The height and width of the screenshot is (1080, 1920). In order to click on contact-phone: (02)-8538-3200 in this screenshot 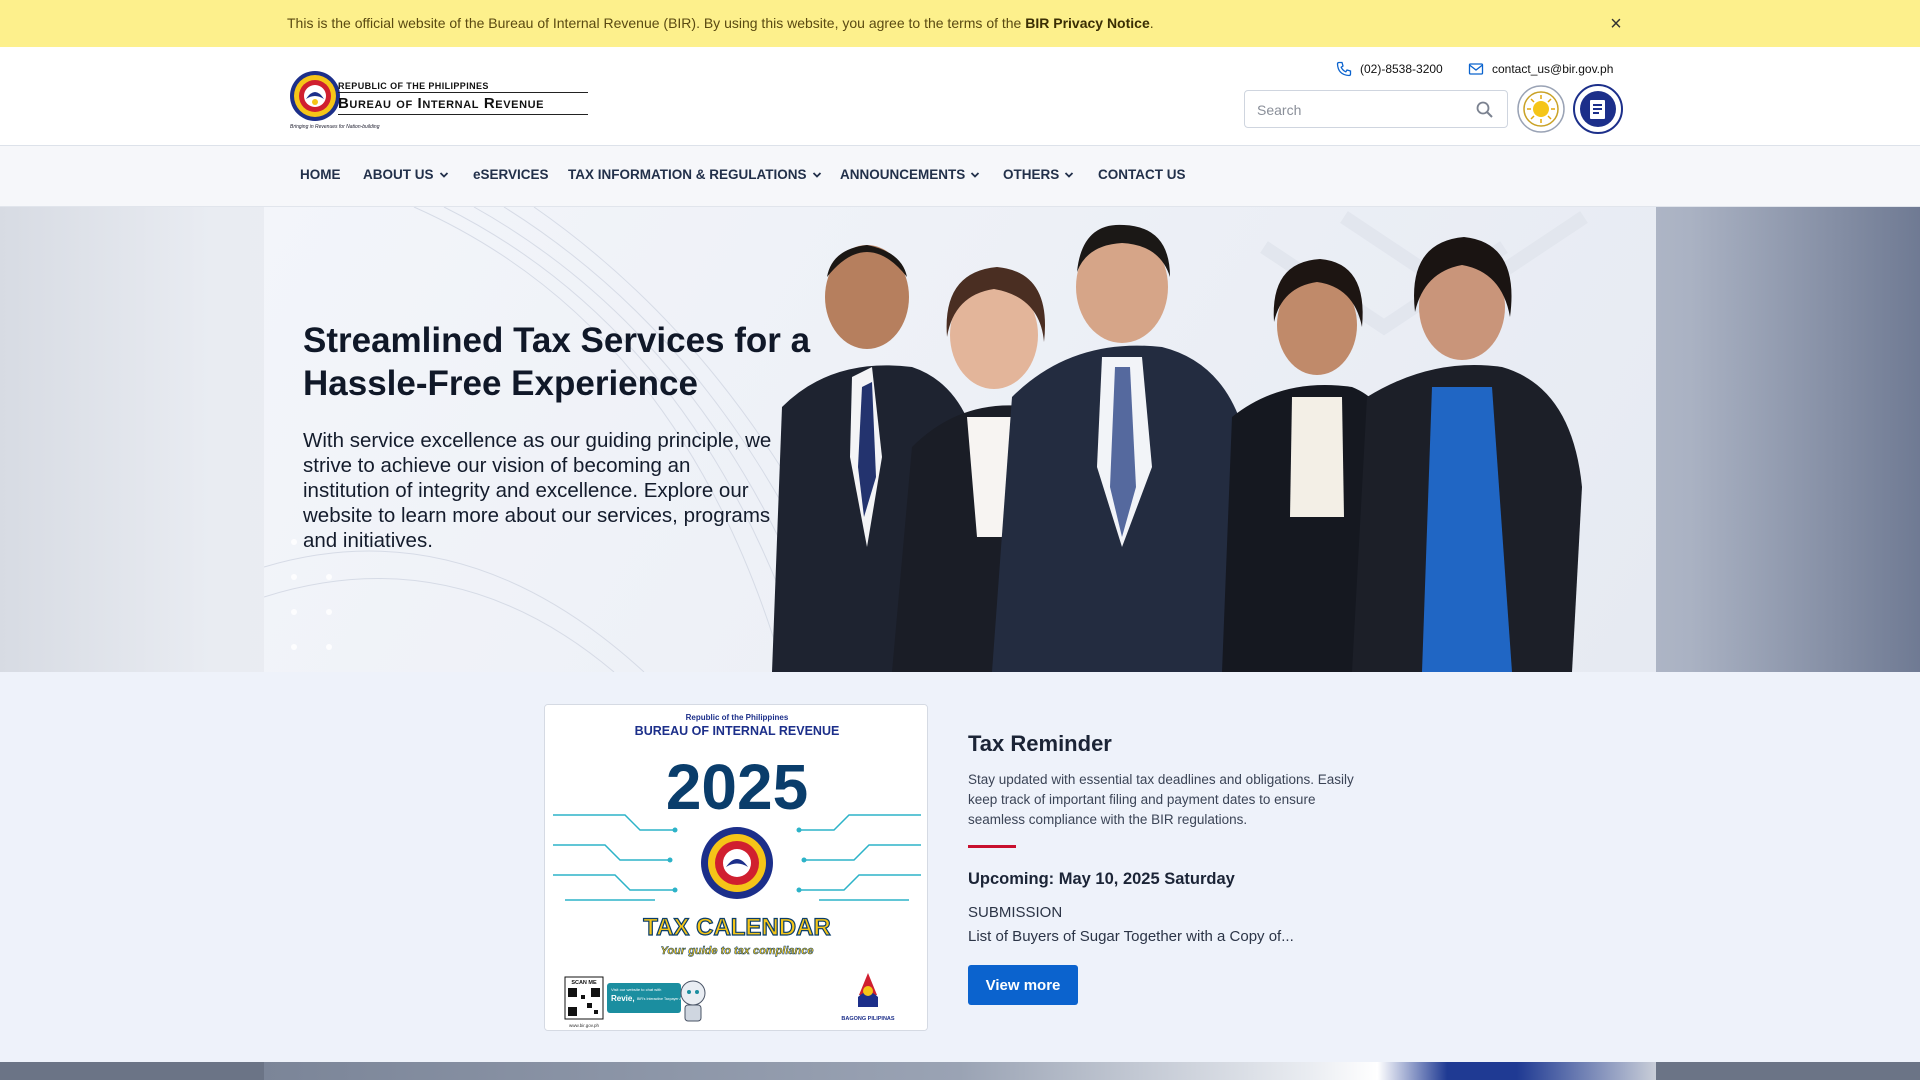, I will do `click(1389, 69)`.